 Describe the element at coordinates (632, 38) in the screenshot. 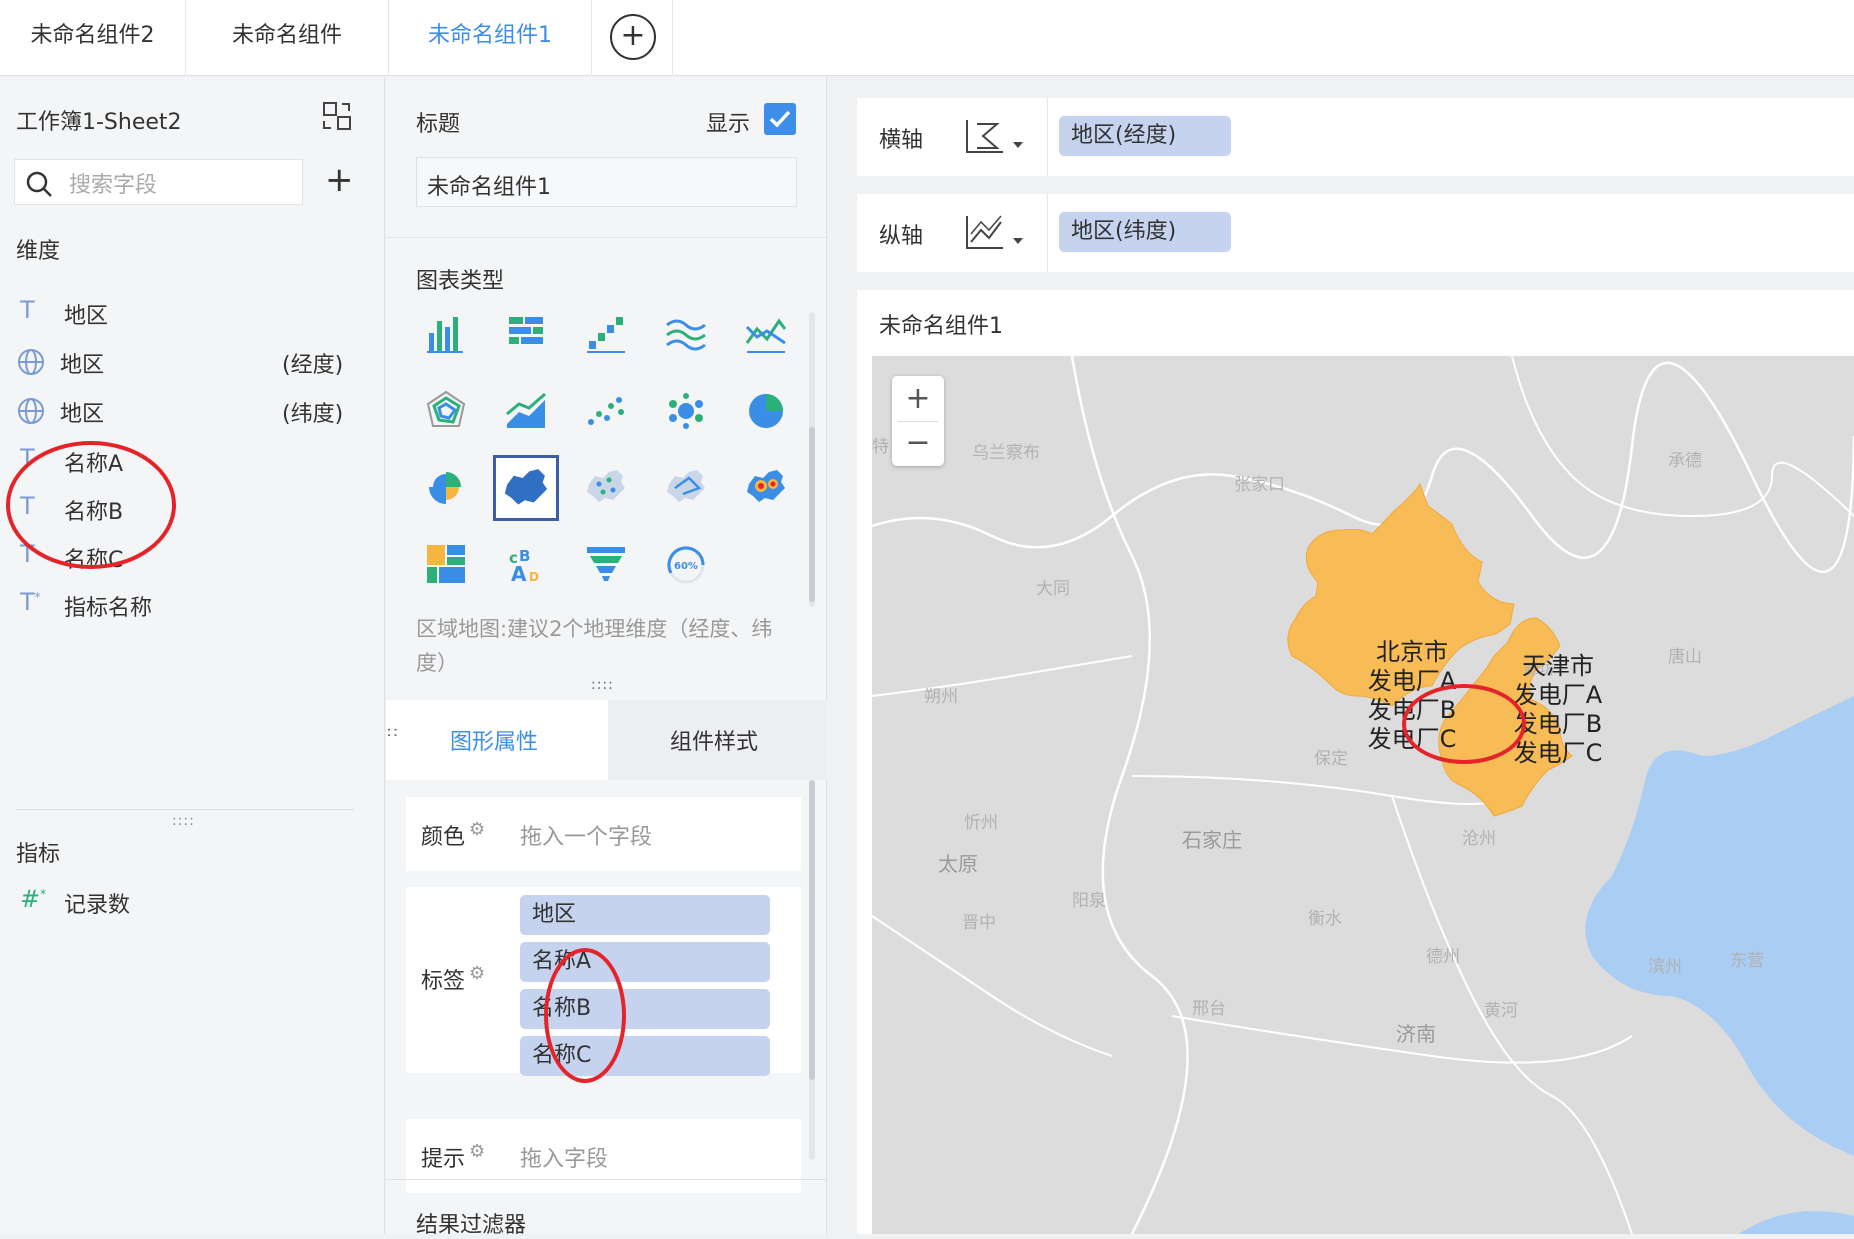

I see `add-tab-button: +` at that location.